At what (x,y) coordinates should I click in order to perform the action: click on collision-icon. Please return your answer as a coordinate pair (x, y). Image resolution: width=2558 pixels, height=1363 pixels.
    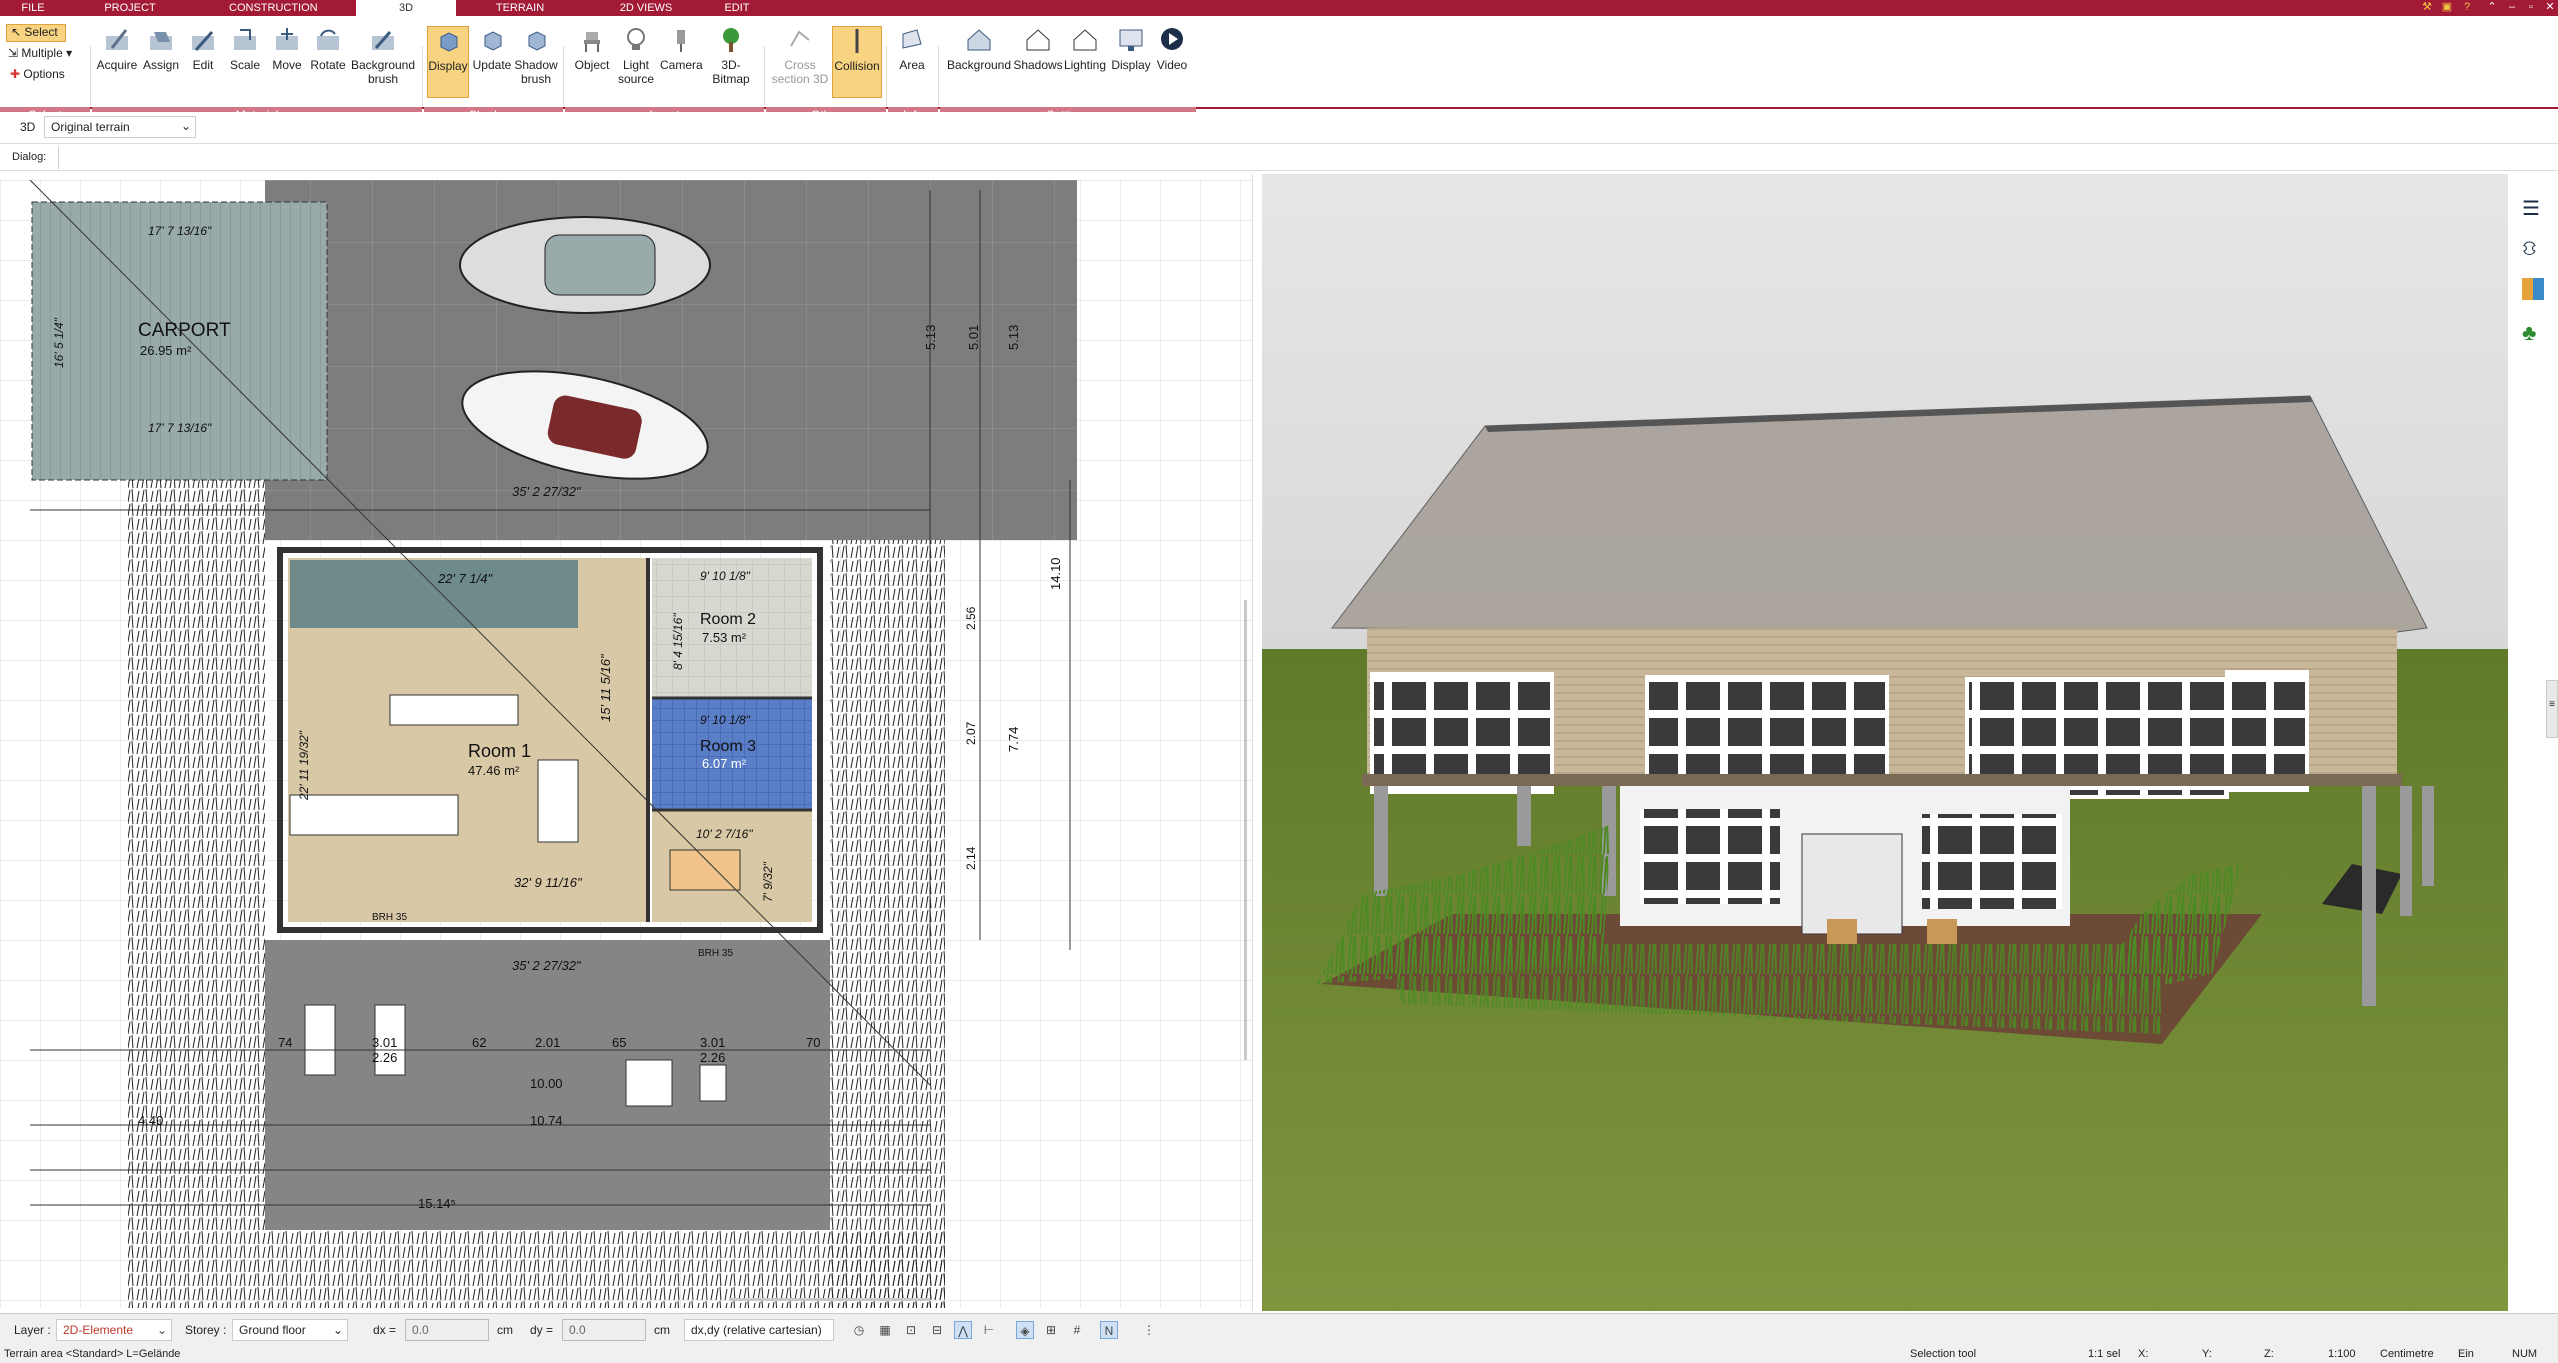
    Looking at the image, I should click on (857, 41).